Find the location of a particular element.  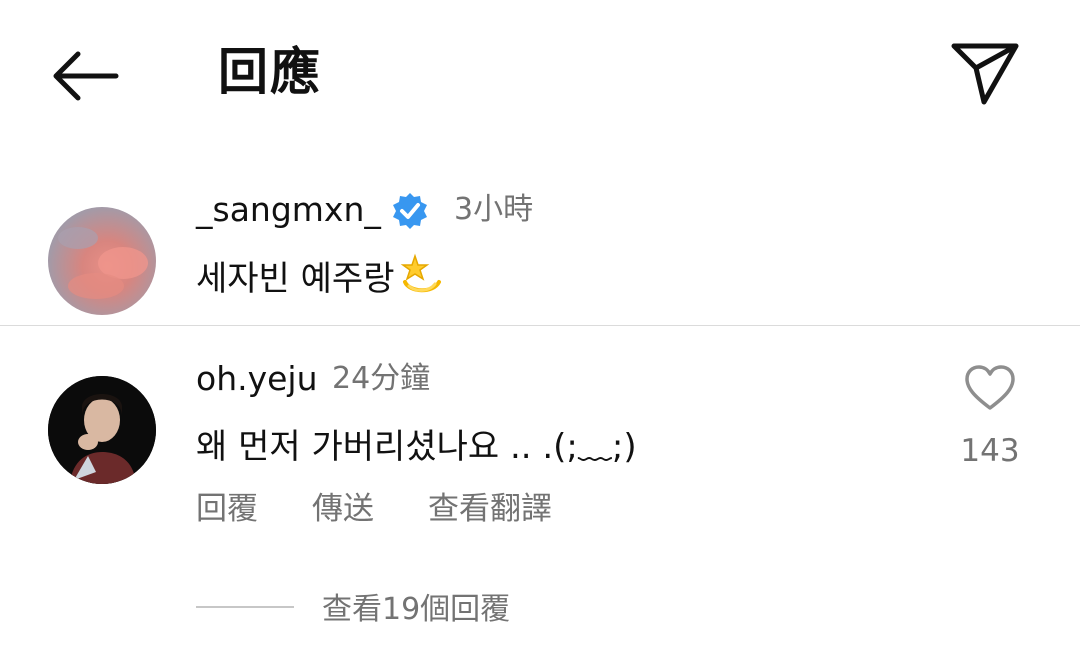

heart-outline-icon is located at coordinates (990, 387).